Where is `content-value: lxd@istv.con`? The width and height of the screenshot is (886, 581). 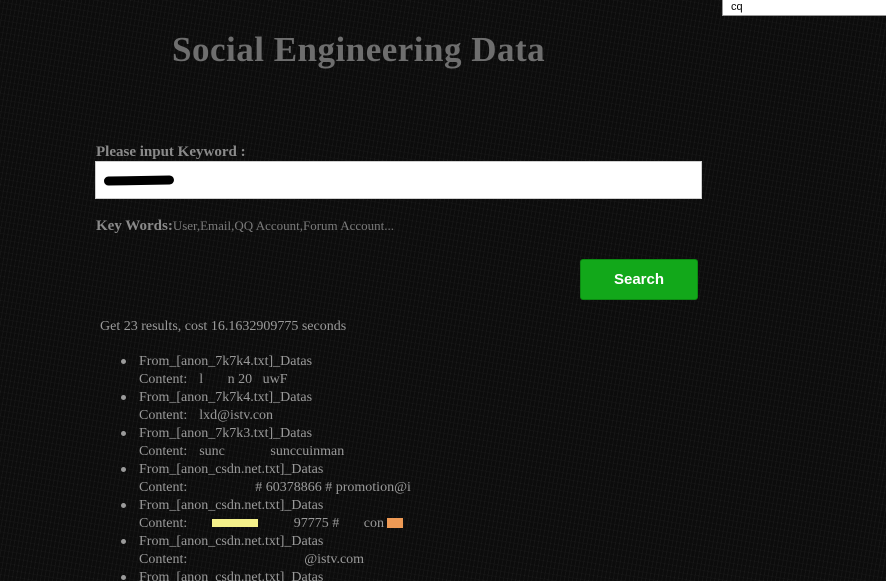
content-value: lxd@istv.con is located at coordinates (236, 415).